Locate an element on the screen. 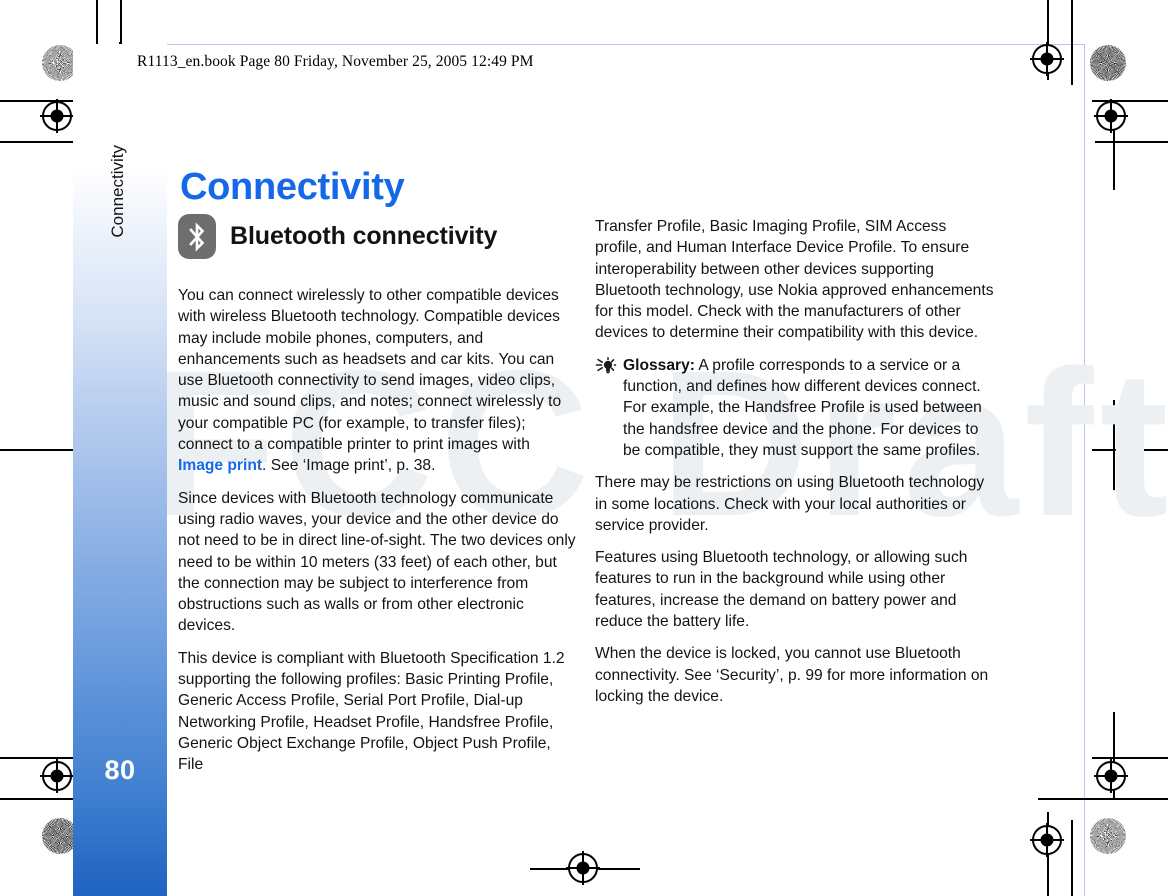 The image size is (1168, 896). section-heading: Bluetooth connectivity is located at coordinates (337, 236).